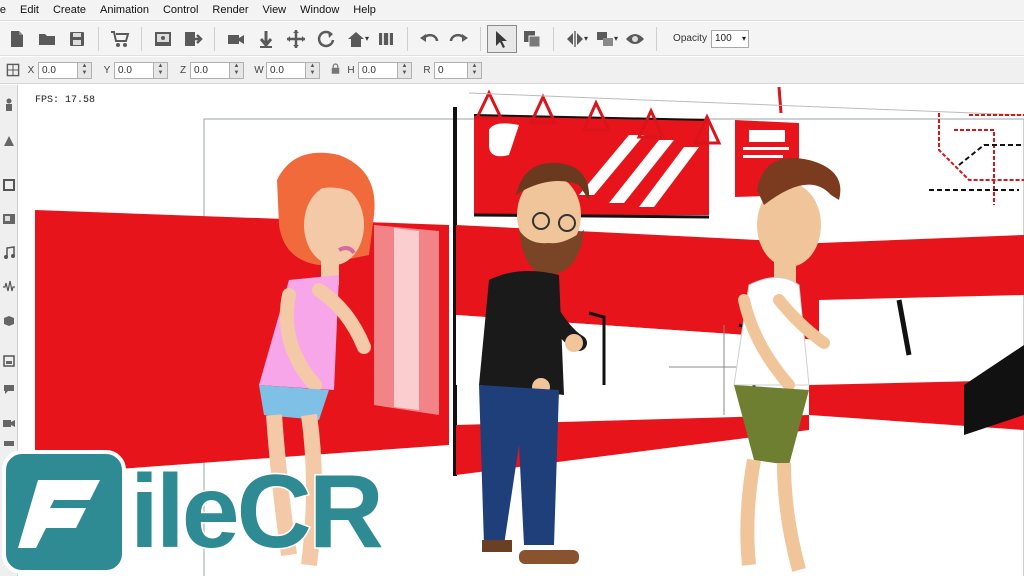 Image resolution: width=1024 pixels, height=576 pixels. I want to click on field-z-label: Z, so click(183, 70).